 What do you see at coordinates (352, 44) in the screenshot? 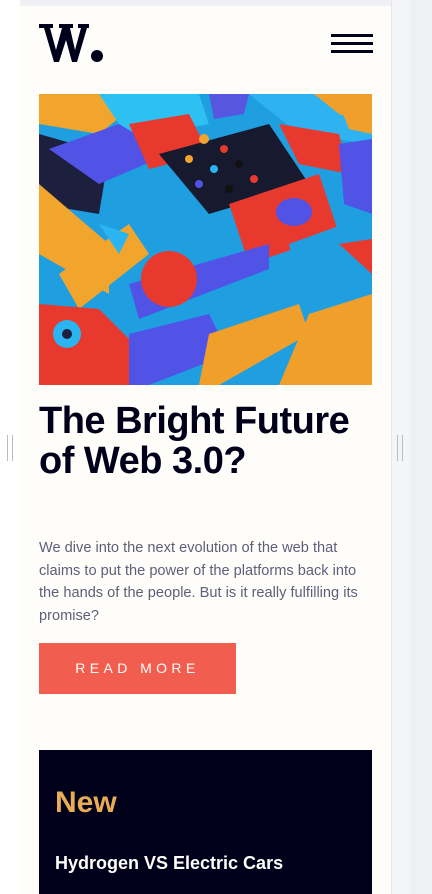
I see `hamburger-menu-icon` at bounding box center [352, 44].